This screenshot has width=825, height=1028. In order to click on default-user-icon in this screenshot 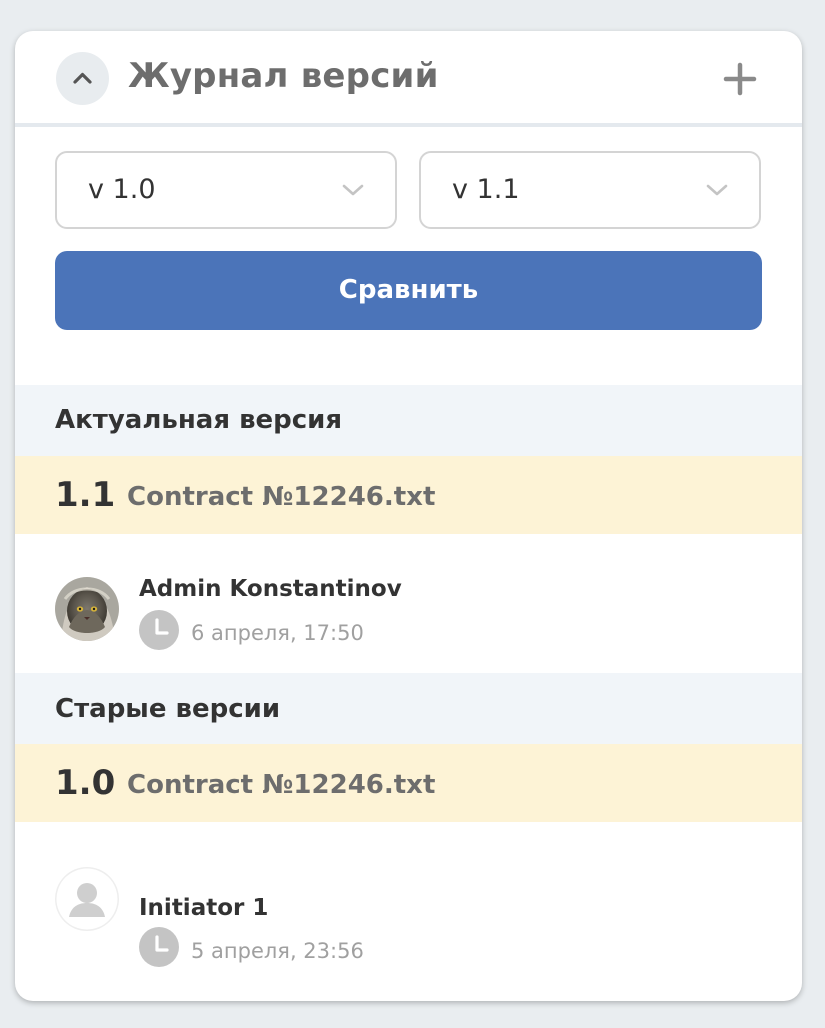, I will do `click(87, 900)`.